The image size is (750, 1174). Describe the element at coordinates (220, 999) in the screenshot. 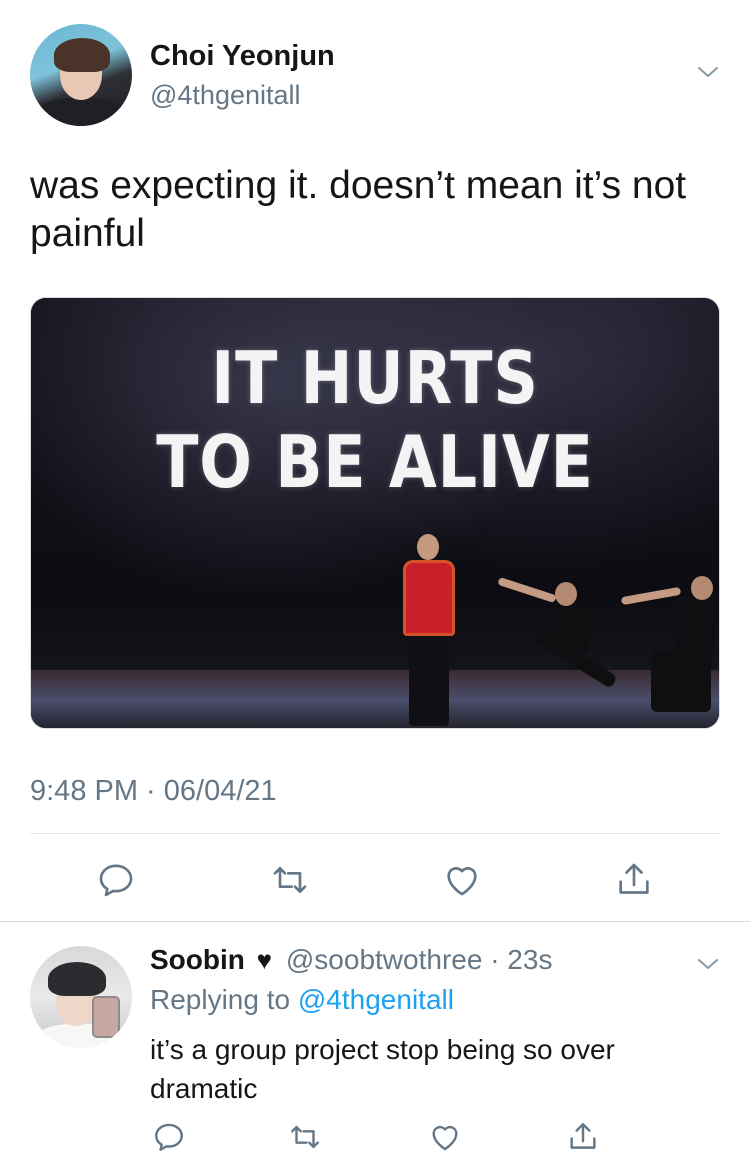

I see `replying-label: Replying to` at that location.